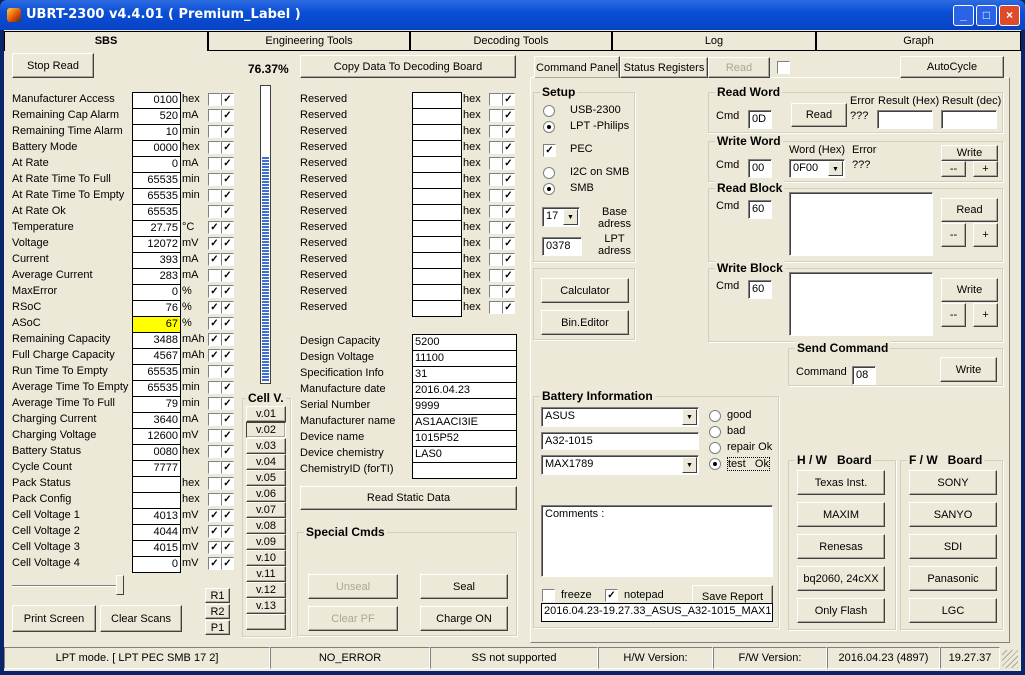  What do you see at coordinates (266, 446) in the screenshot?
I see `cell-voltage-button: v.03` at bounding box center [266, 446].